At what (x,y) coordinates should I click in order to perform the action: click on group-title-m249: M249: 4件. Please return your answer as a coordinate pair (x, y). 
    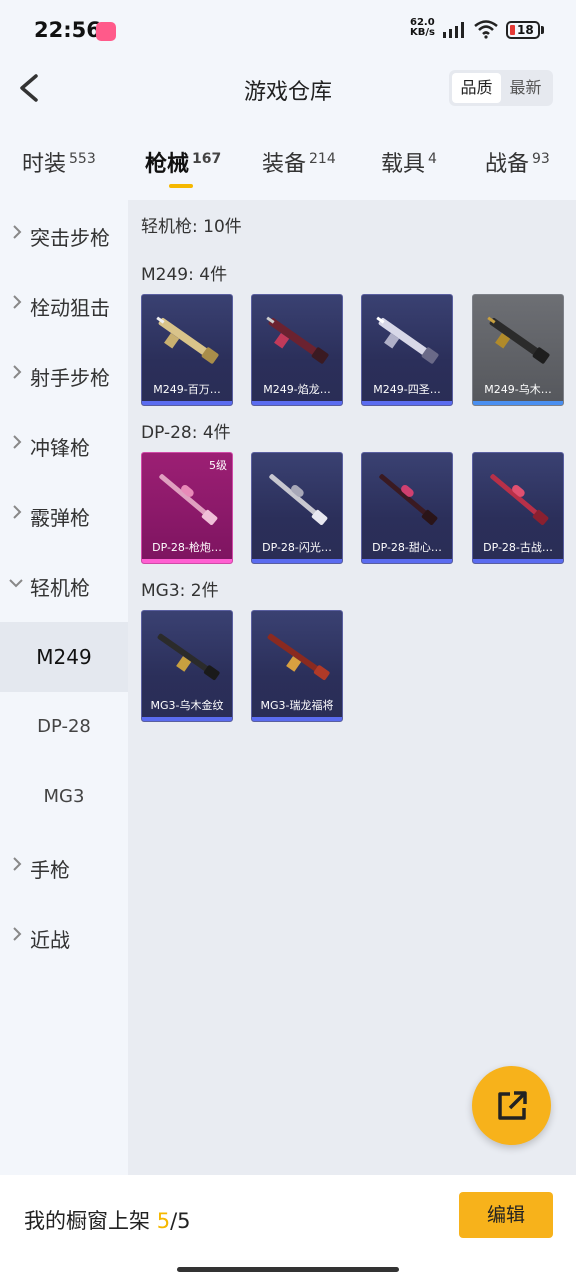
    Looking at the image, I should click on (184, 275).